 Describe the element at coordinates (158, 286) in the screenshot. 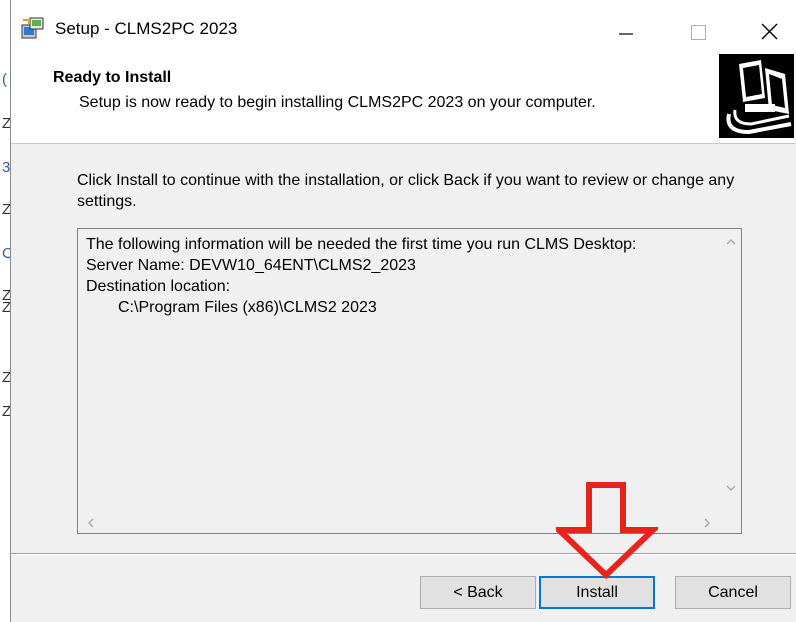

I see `memo-line: Destination location:` at that location.